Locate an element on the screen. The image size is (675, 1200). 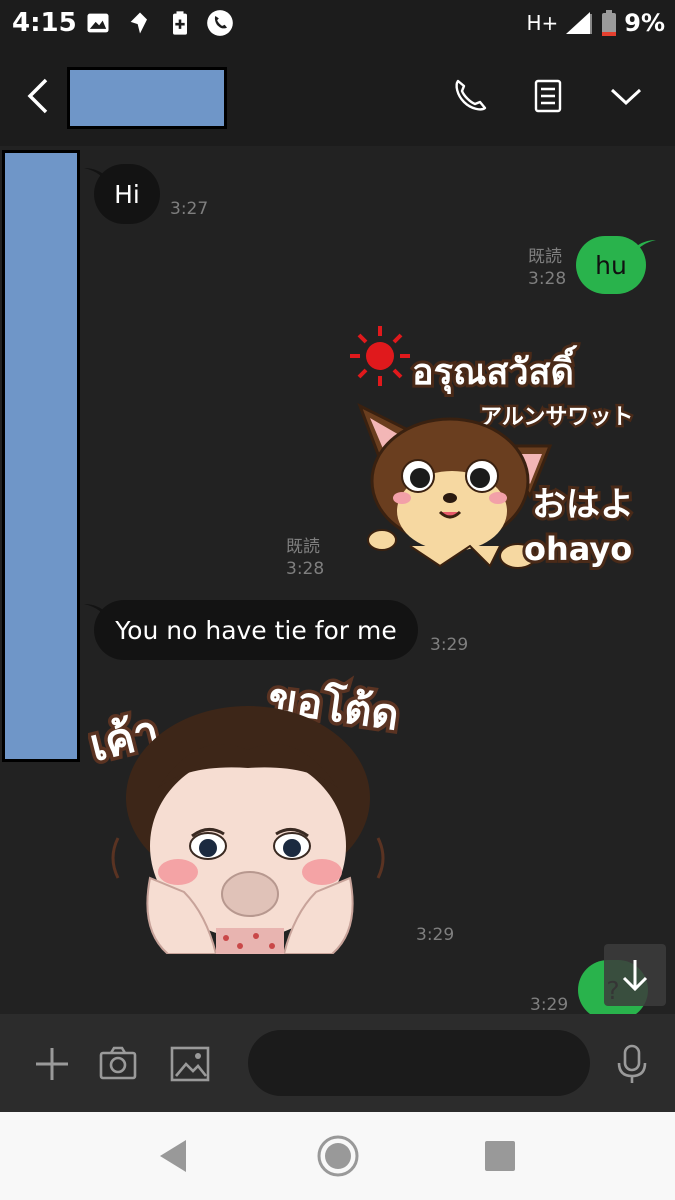
nav-back-icon is located at coordinates (174, 1156).